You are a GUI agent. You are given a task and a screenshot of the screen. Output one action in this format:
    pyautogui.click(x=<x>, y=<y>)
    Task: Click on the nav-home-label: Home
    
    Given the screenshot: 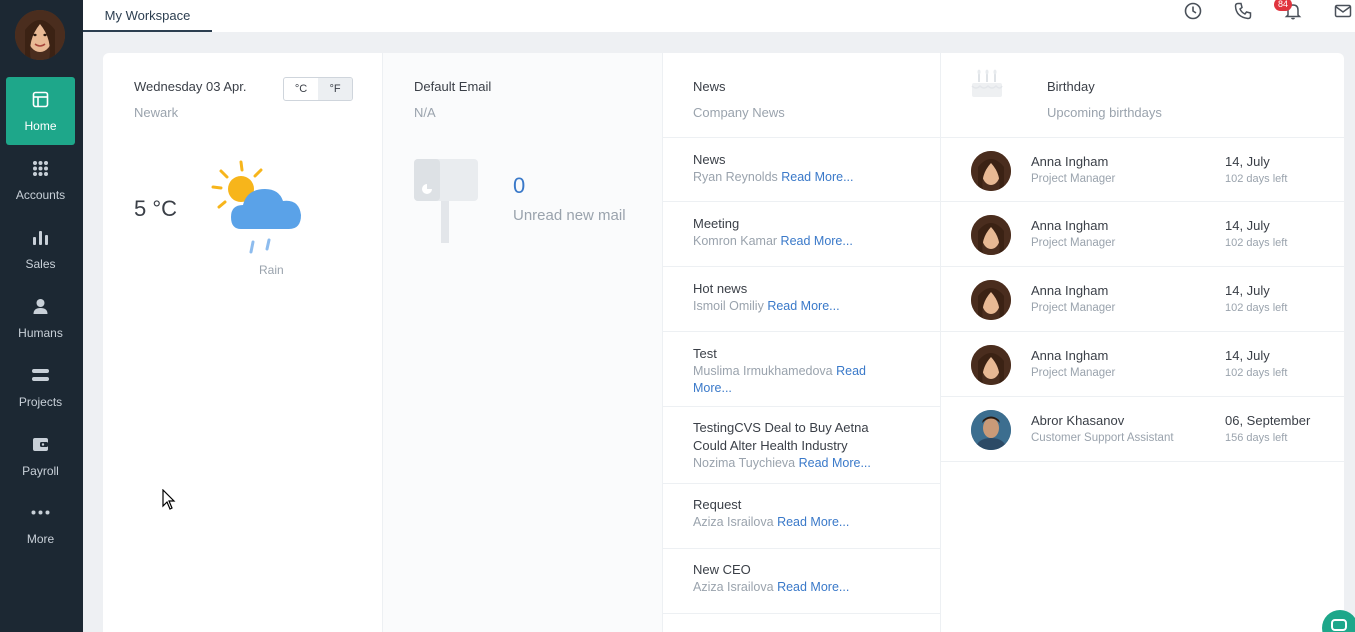 What is the action you would take?
    pyautogui.click(x=40, y=125)
    